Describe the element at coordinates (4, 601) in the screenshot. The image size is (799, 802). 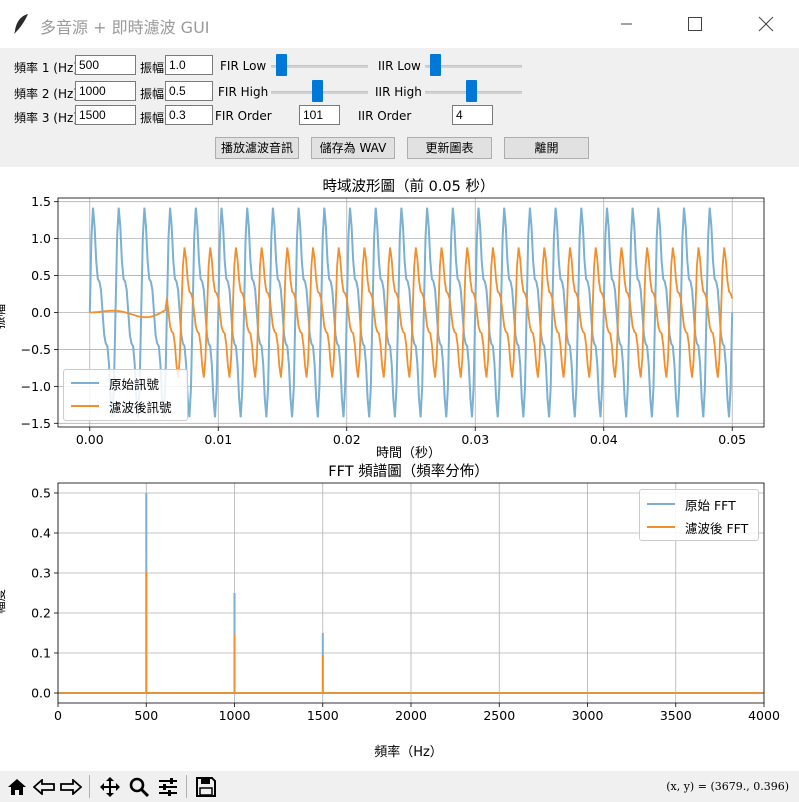
I see `fft-plot-ylabel: 幅度` at that location.